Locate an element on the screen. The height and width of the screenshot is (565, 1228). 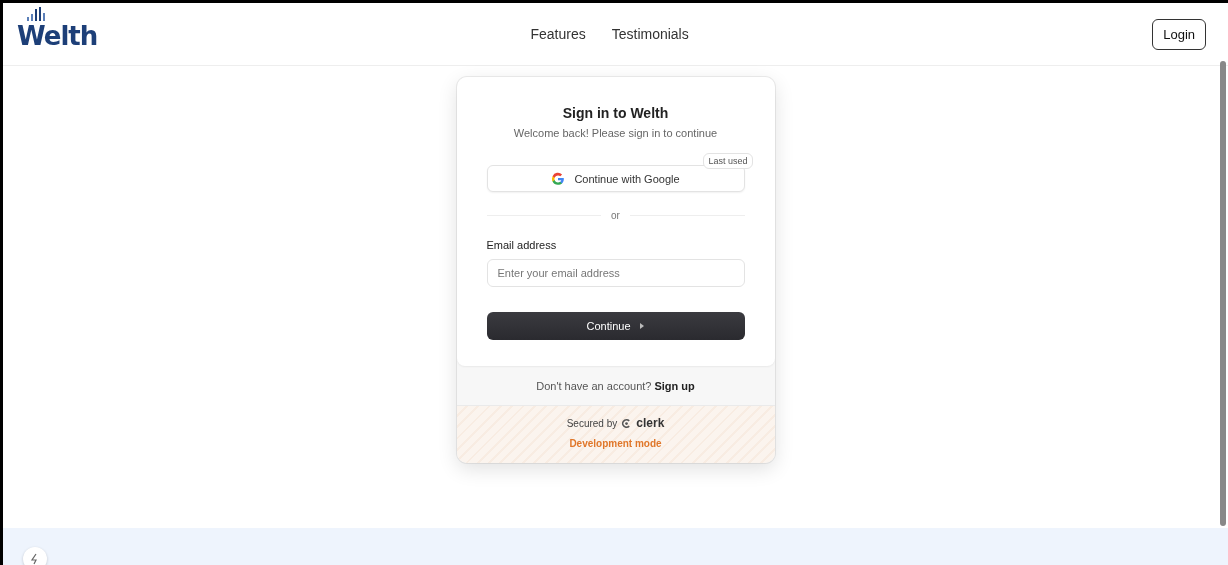
card-subtitle: Welcome back! Please sign in to continue is located at coordinates (615, 133).